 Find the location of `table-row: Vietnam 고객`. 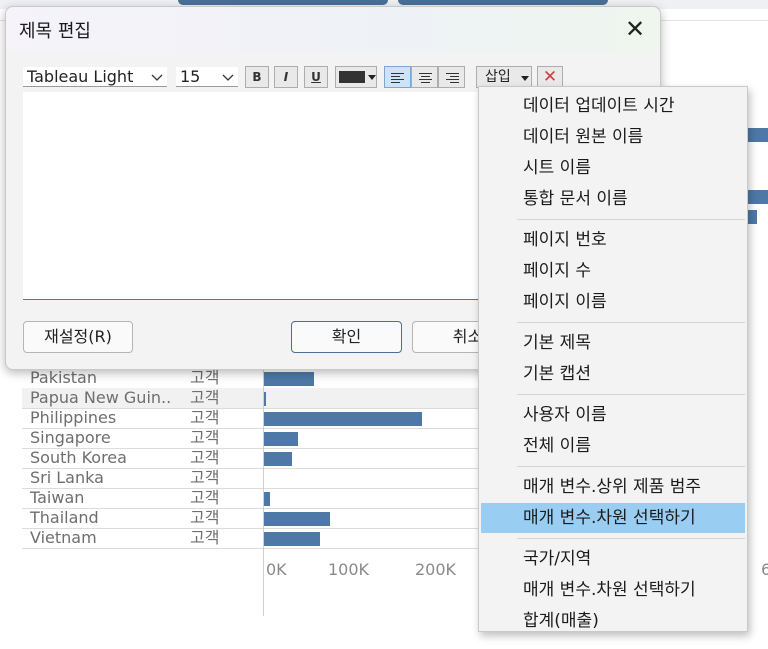

table-row: Vietnam 고객 is located at coordinates (252, 538).